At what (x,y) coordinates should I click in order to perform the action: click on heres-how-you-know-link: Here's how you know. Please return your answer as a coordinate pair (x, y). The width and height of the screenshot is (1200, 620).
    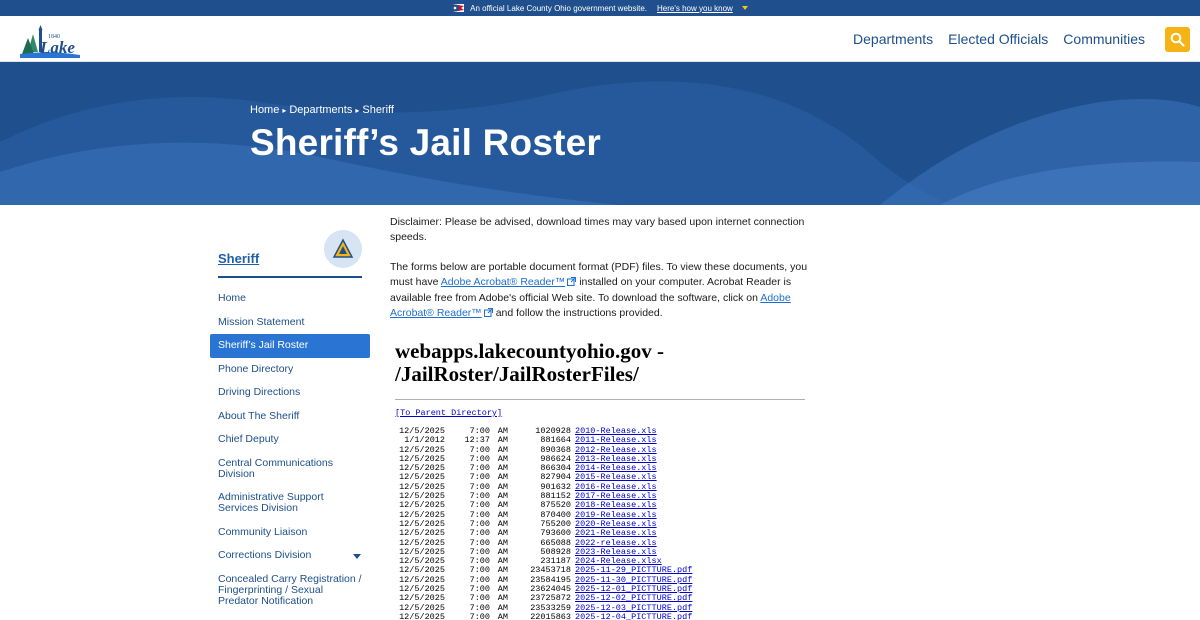
    Looking at the image, I should click on (695, 8).